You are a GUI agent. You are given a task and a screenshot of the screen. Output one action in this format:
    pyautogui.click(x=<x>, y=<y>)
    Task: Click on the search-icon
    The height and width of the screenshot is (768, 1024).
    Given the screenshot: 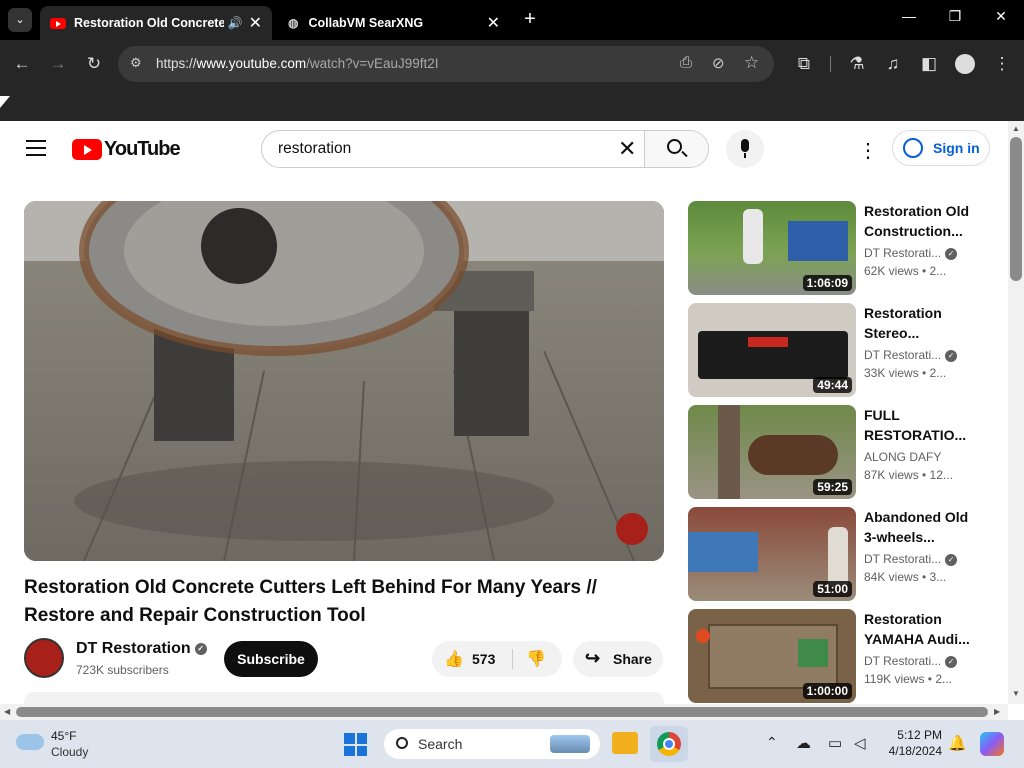 What is the action you would take?
    pyautogui.click(x=402, y=743)
    